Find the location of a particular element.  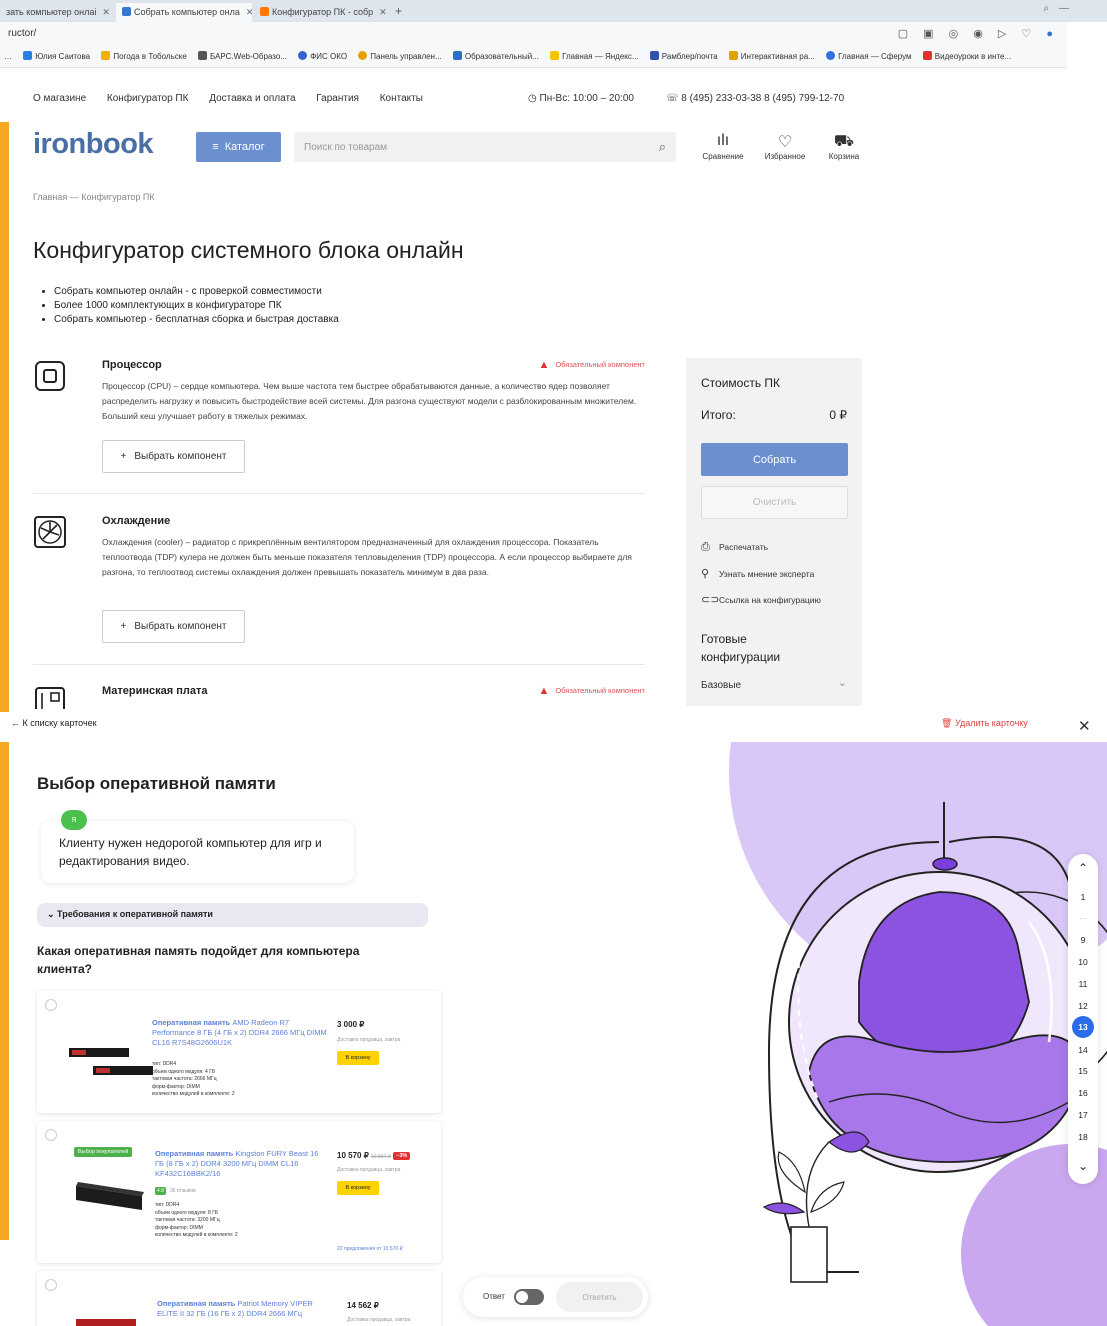

nav-link-contacts: Контакты is located at coordinates (401, 98).